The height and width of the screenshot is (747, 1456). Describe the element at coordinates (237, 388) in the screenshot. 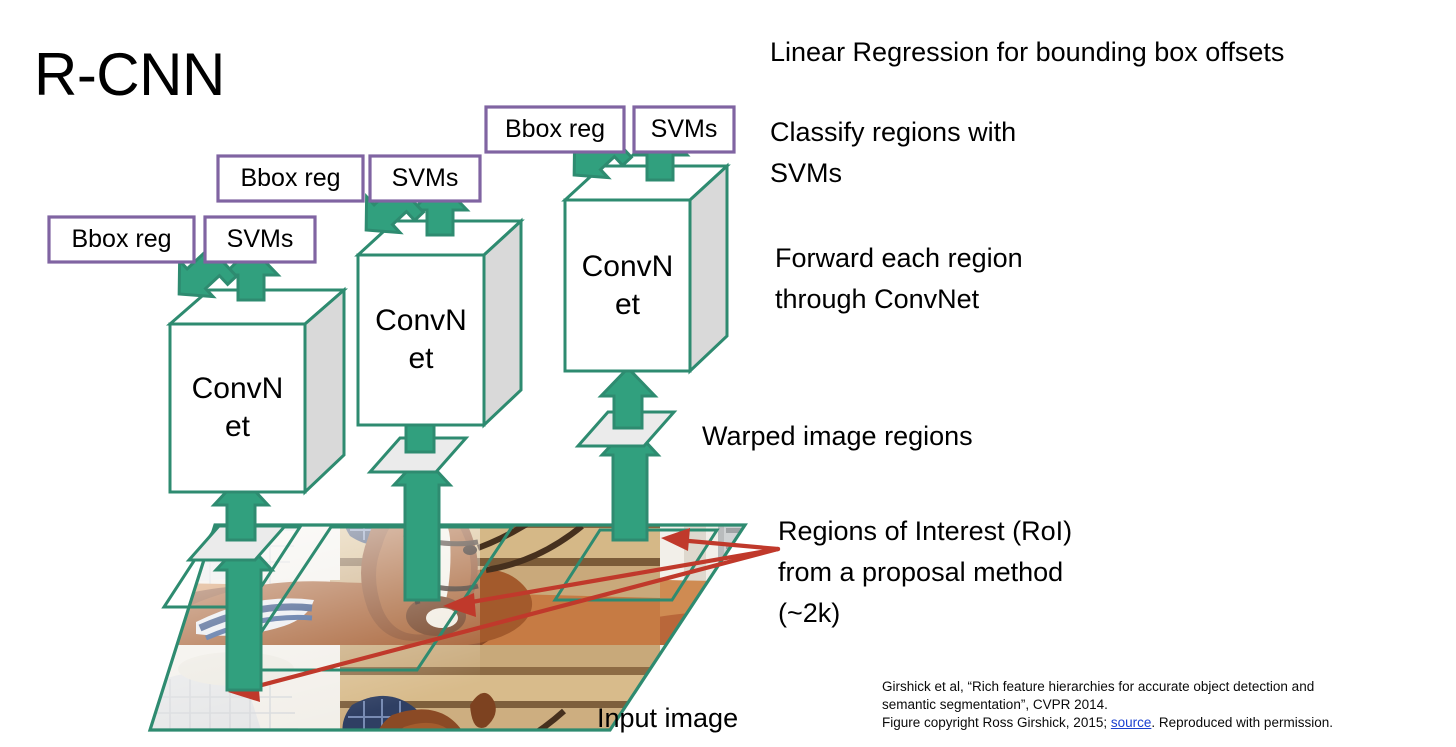

I see `convnet-label-1-line1: ConvN` at that location.